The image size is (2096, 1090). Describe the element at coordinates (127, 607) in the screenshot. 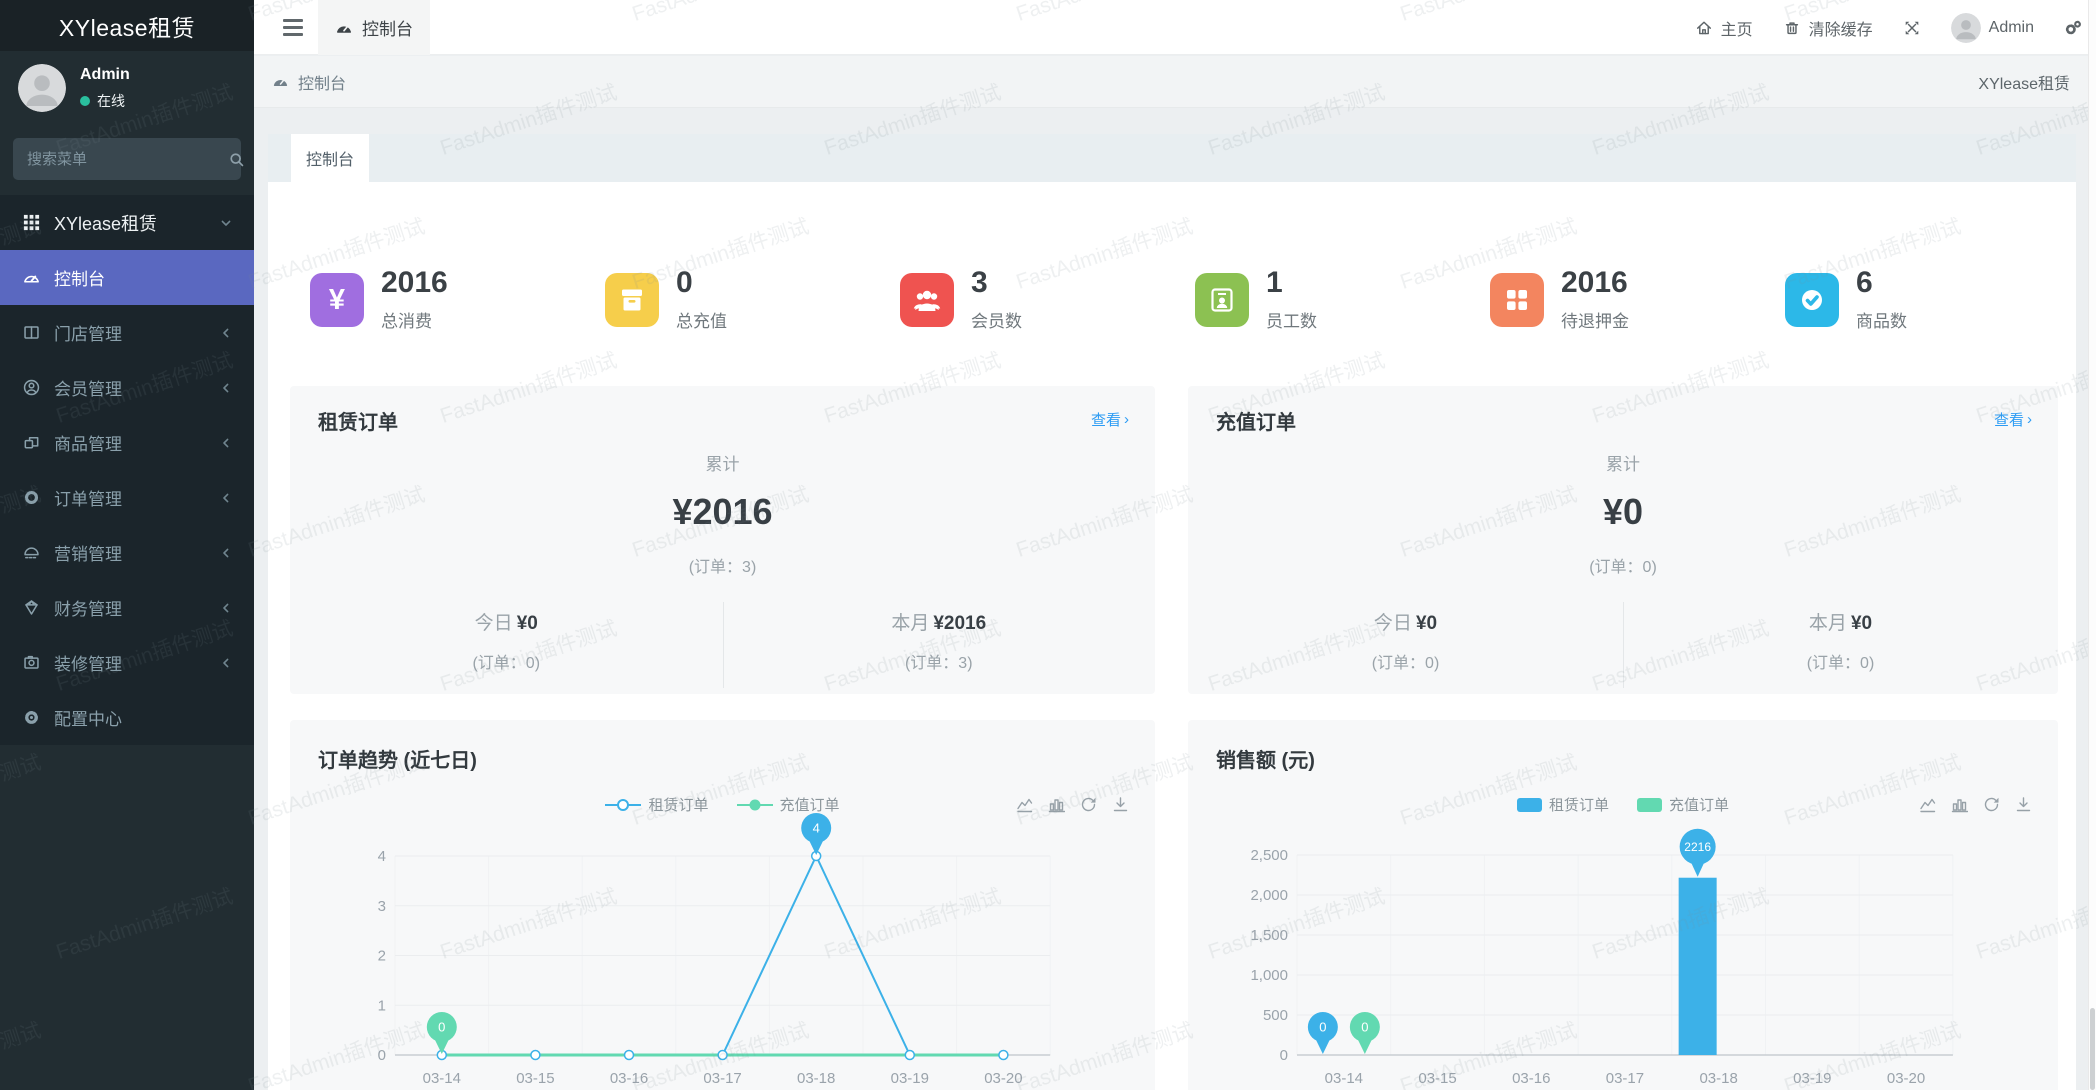

I see `sidebar-item-finance: 财务管理` at that location.